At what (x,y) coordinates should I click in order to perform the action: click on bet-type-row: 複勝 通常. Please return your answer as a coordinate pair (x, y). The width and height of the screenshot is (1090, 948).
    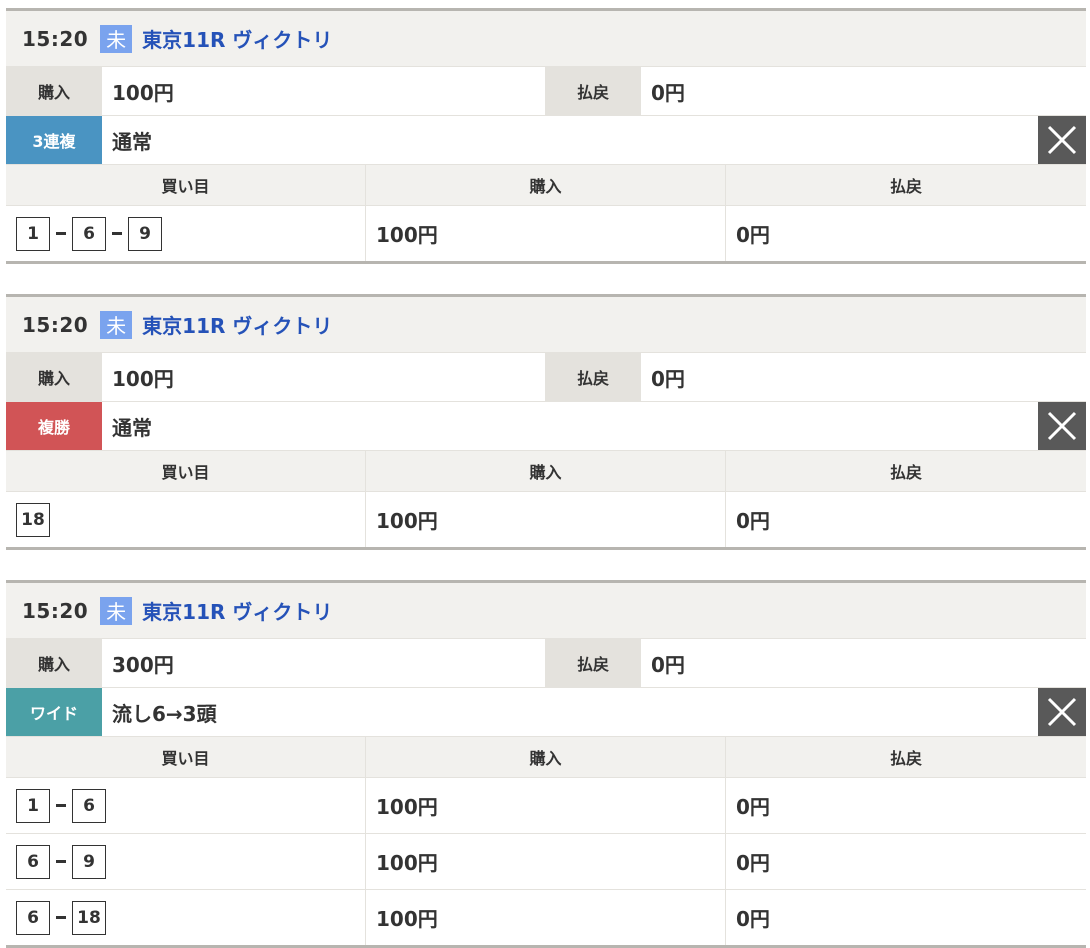
    Looking at the image, I should click on (546, 425).